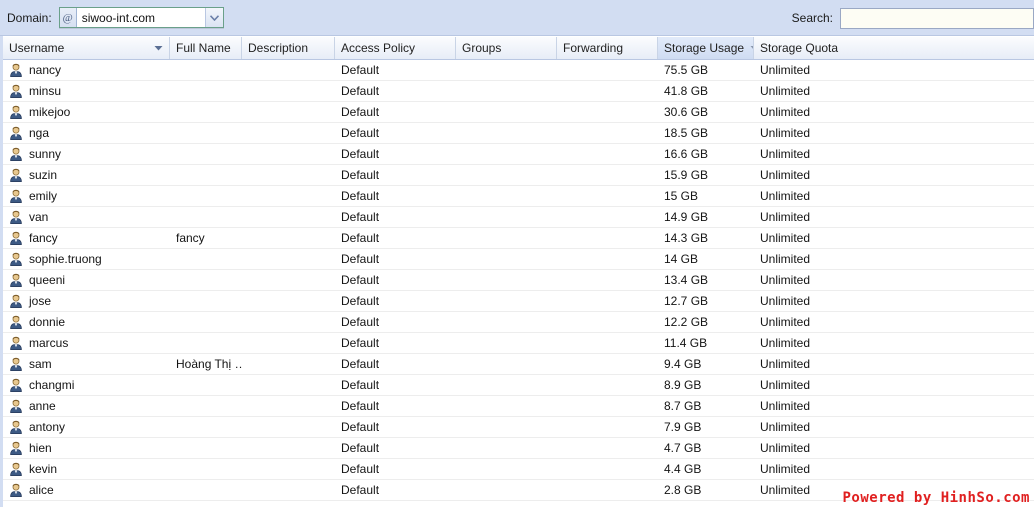 This screenshot has height=507, width=1034. Describe the element at coordinates (288, 48) in the screenshot. I see `column-header-description: Description` at that location.